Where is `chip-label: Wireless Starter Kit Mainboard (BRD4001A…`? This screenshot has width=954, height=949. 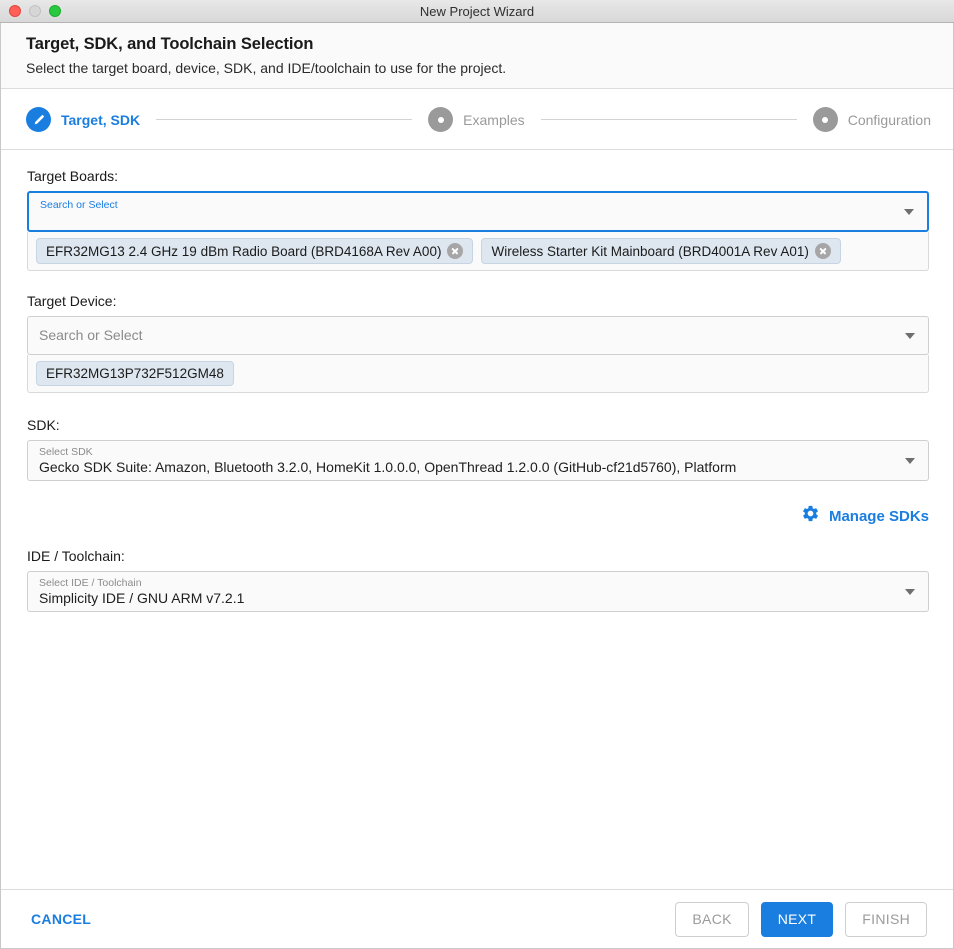
chip-label: Wireless Starter Kit Mainboard (BRD4001A… is located at coordinates (650, 251).